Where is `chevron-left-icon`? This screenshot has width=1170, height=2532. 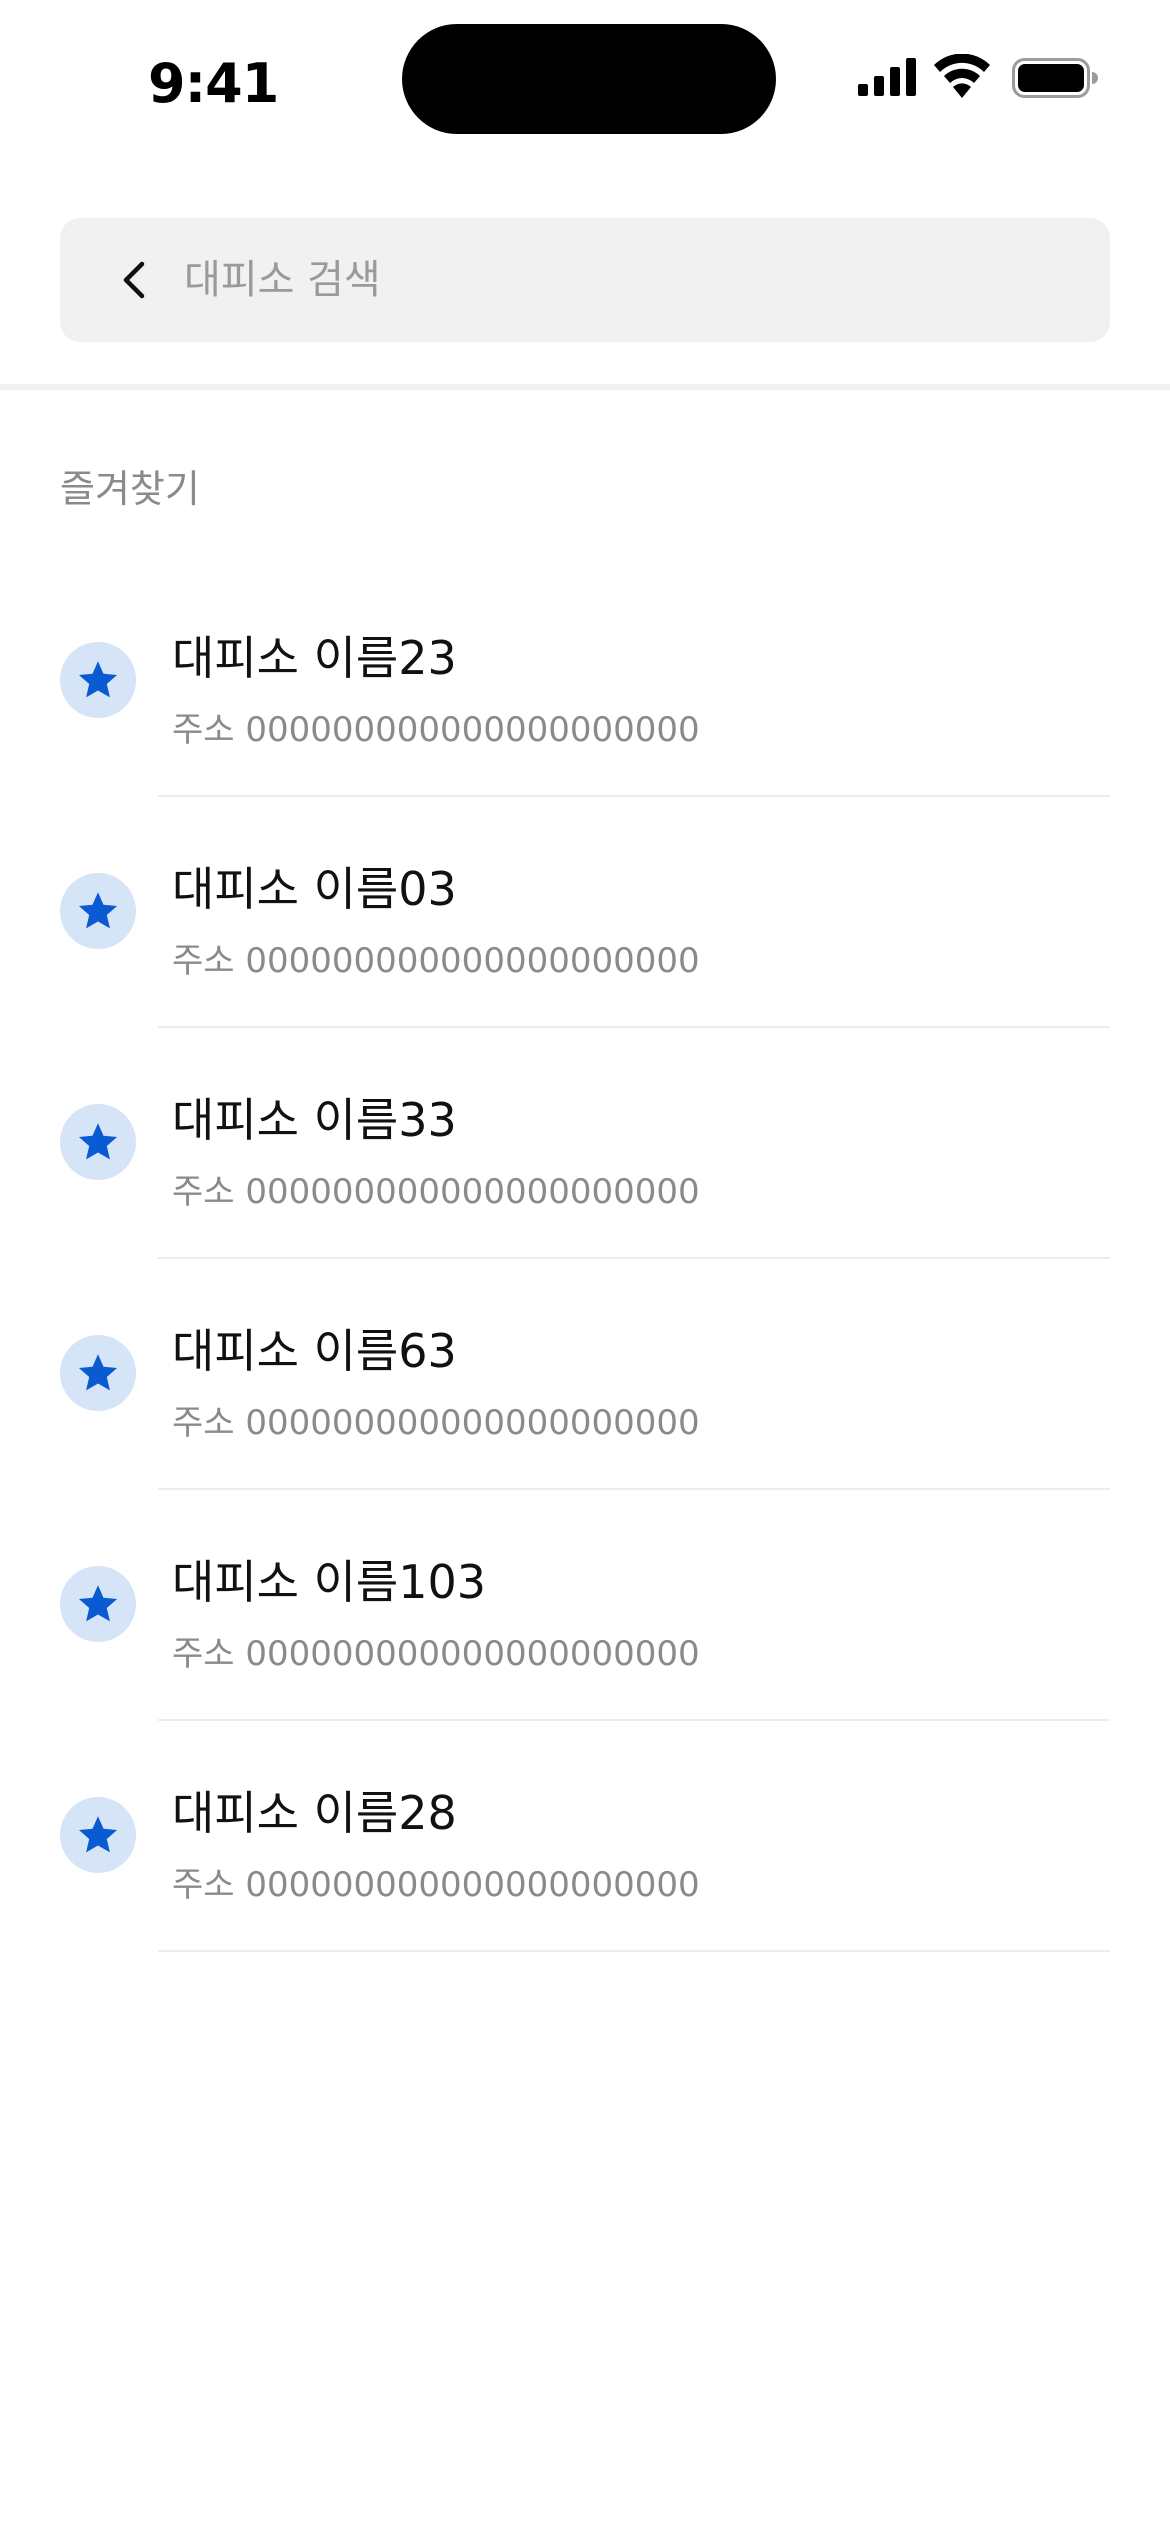 chevron-left-icon is located at coordinates (136, 280).